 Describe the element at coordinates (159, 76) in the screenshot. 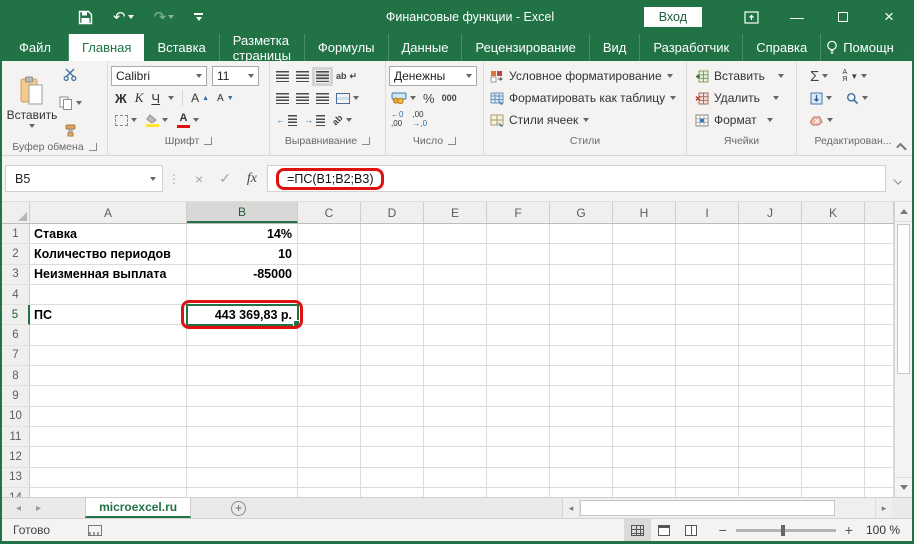

I see `font-name-select: Calibri` at that location.